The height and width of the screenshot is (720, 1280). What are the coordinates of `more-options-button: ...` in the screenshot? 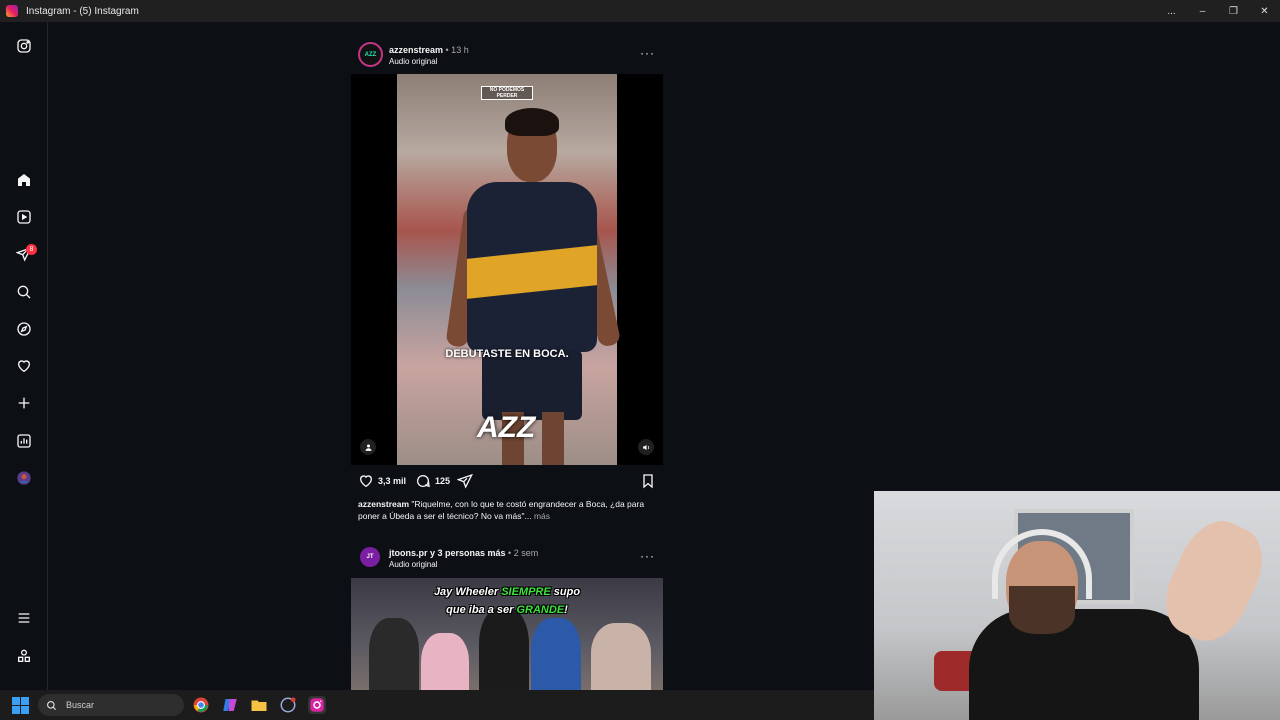 It's located at (1171, 11).